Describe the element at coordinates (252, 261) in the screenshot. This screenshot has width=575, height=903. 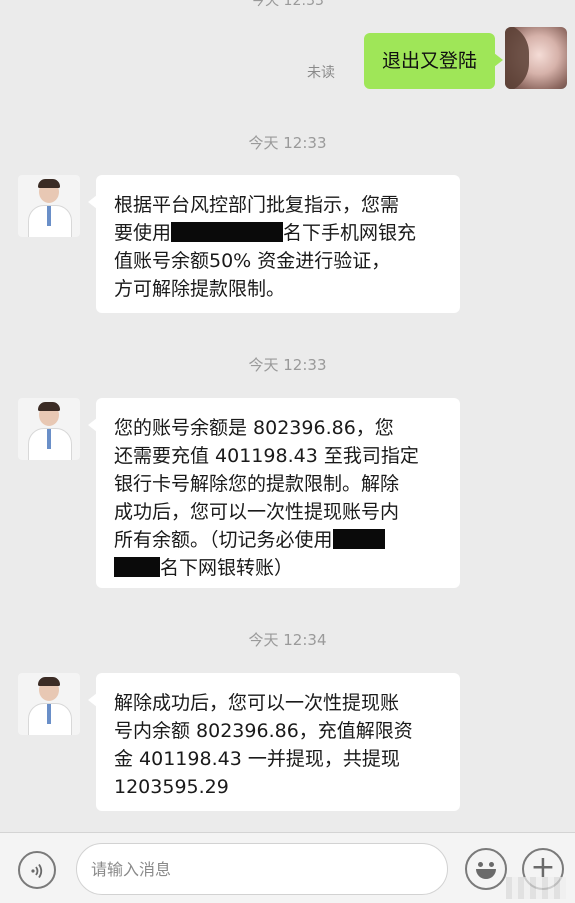
I see `message-line: 值账号余额50% 资金进行验证，` at that location.